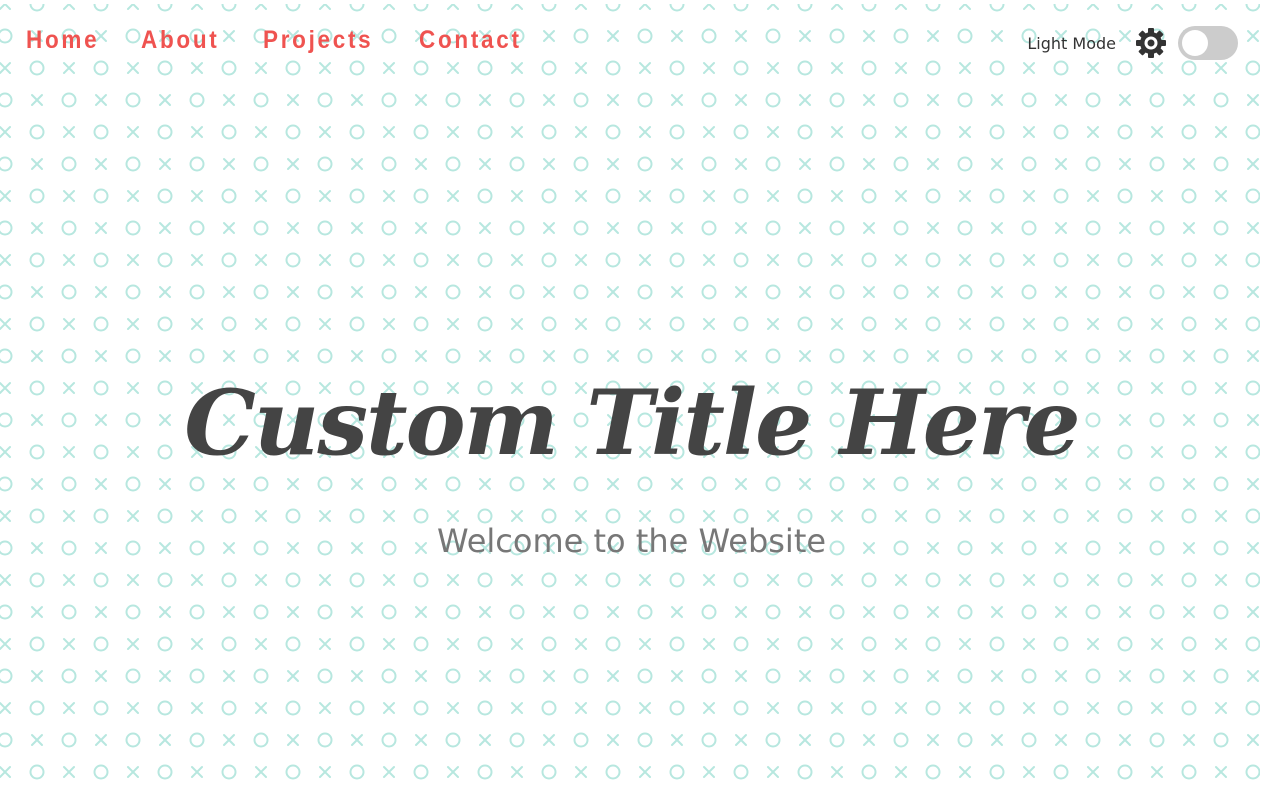 This screenshot has height=794, width=1263. Describe the element at coordinates (1151, 43) in the screenshot. I see `gear-icon` at that location.